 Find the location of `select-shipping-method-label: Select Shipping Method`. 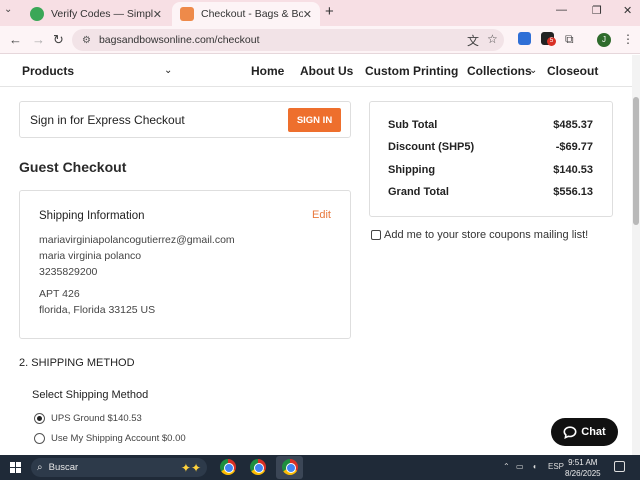

select-shipping-method-label: Select Shipping Method is located at coordinates (90, 395).